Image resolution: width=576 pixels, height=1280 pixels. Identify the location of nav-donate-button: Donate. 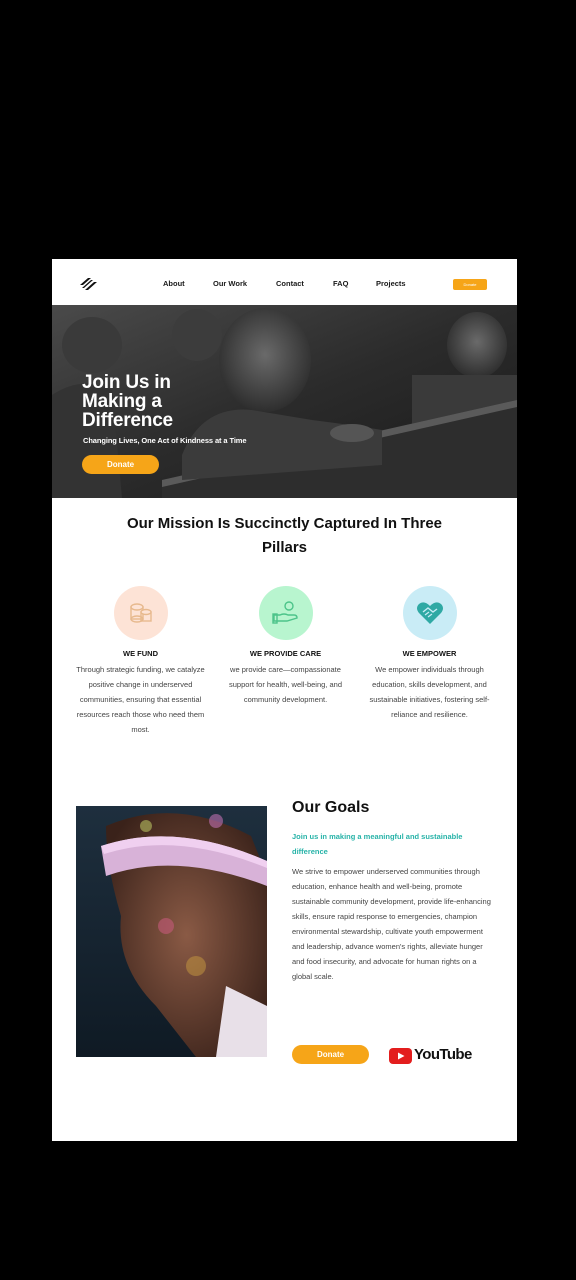
(470, 284).